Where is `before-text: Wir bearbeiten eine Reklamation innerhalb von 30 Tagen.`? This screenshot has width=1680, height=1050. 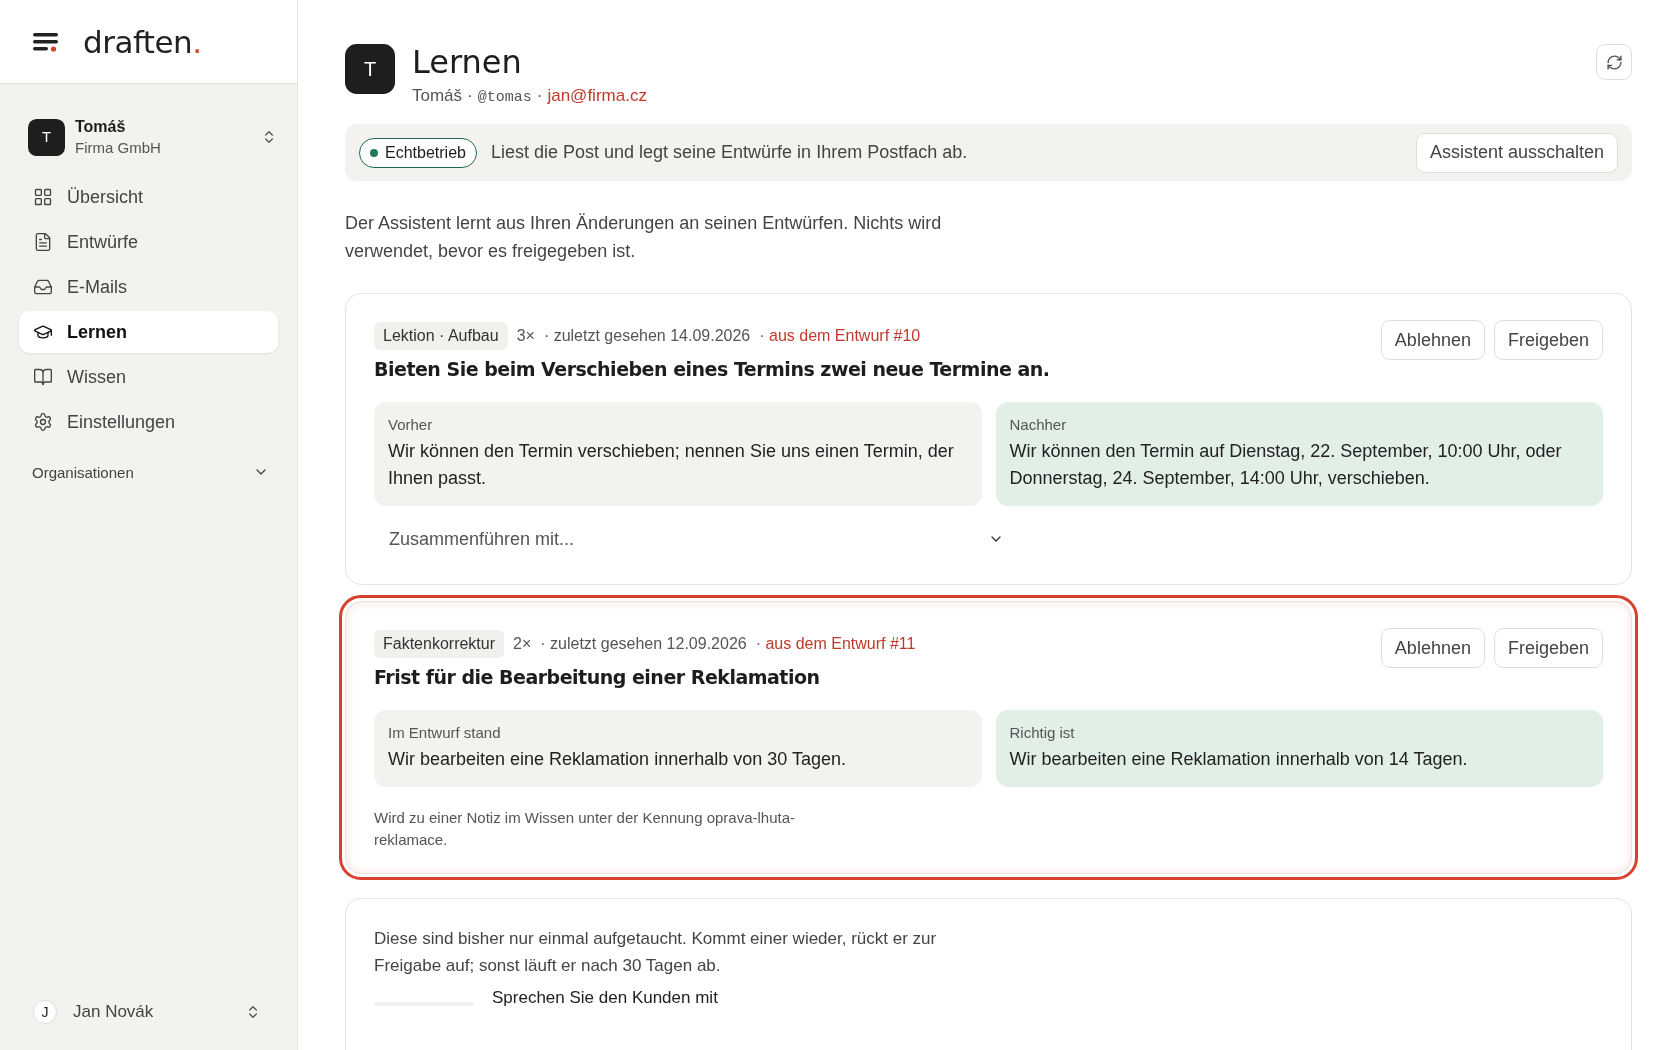 before-text: Wir bearbeiten eine Reklamation innerhalb von 30 Tagen. is located at coordinates (617, 759).